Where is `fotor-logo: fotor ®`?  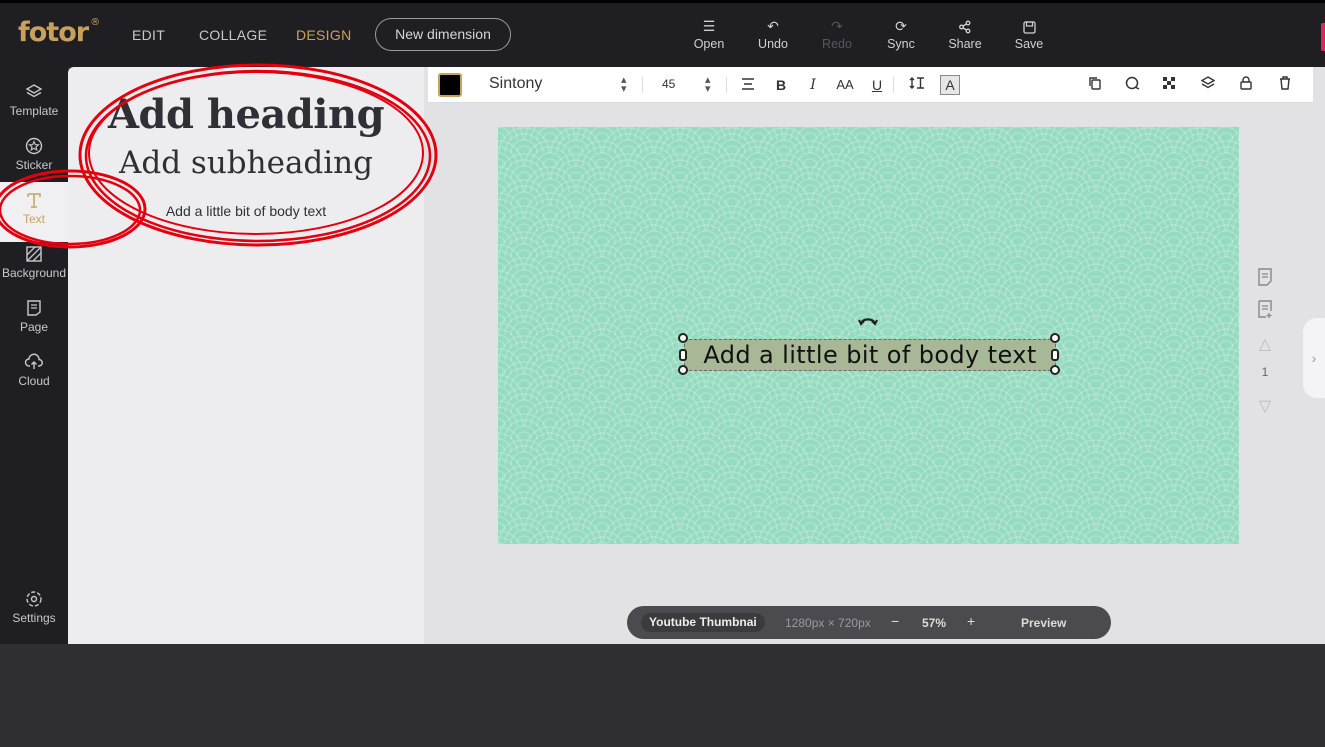
fotor-logo: fotor ® is located at coordinates (59, 32).